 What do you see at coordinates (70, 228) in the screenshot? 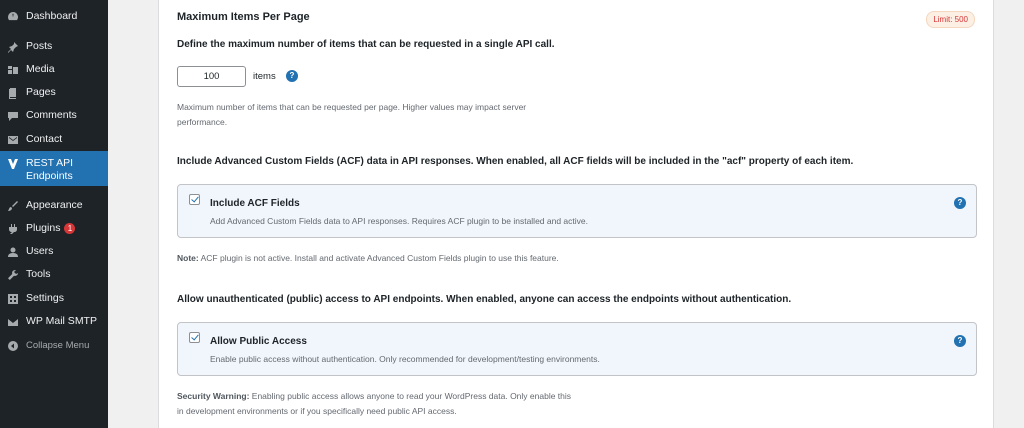
I see `plugins-update-badge: 1` at bounding box center [70, 228].